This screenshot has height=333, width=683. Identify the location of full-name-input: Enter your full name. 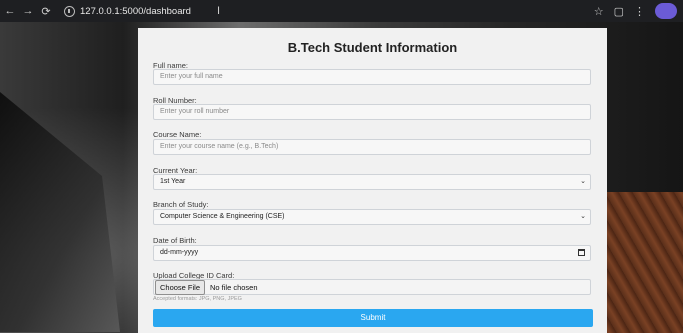
(372, 77).